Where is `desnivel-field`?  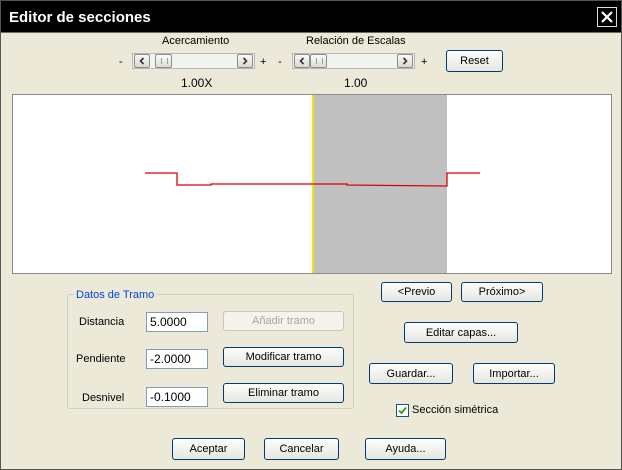 desnivel-field is located at coordinates (177, 397).